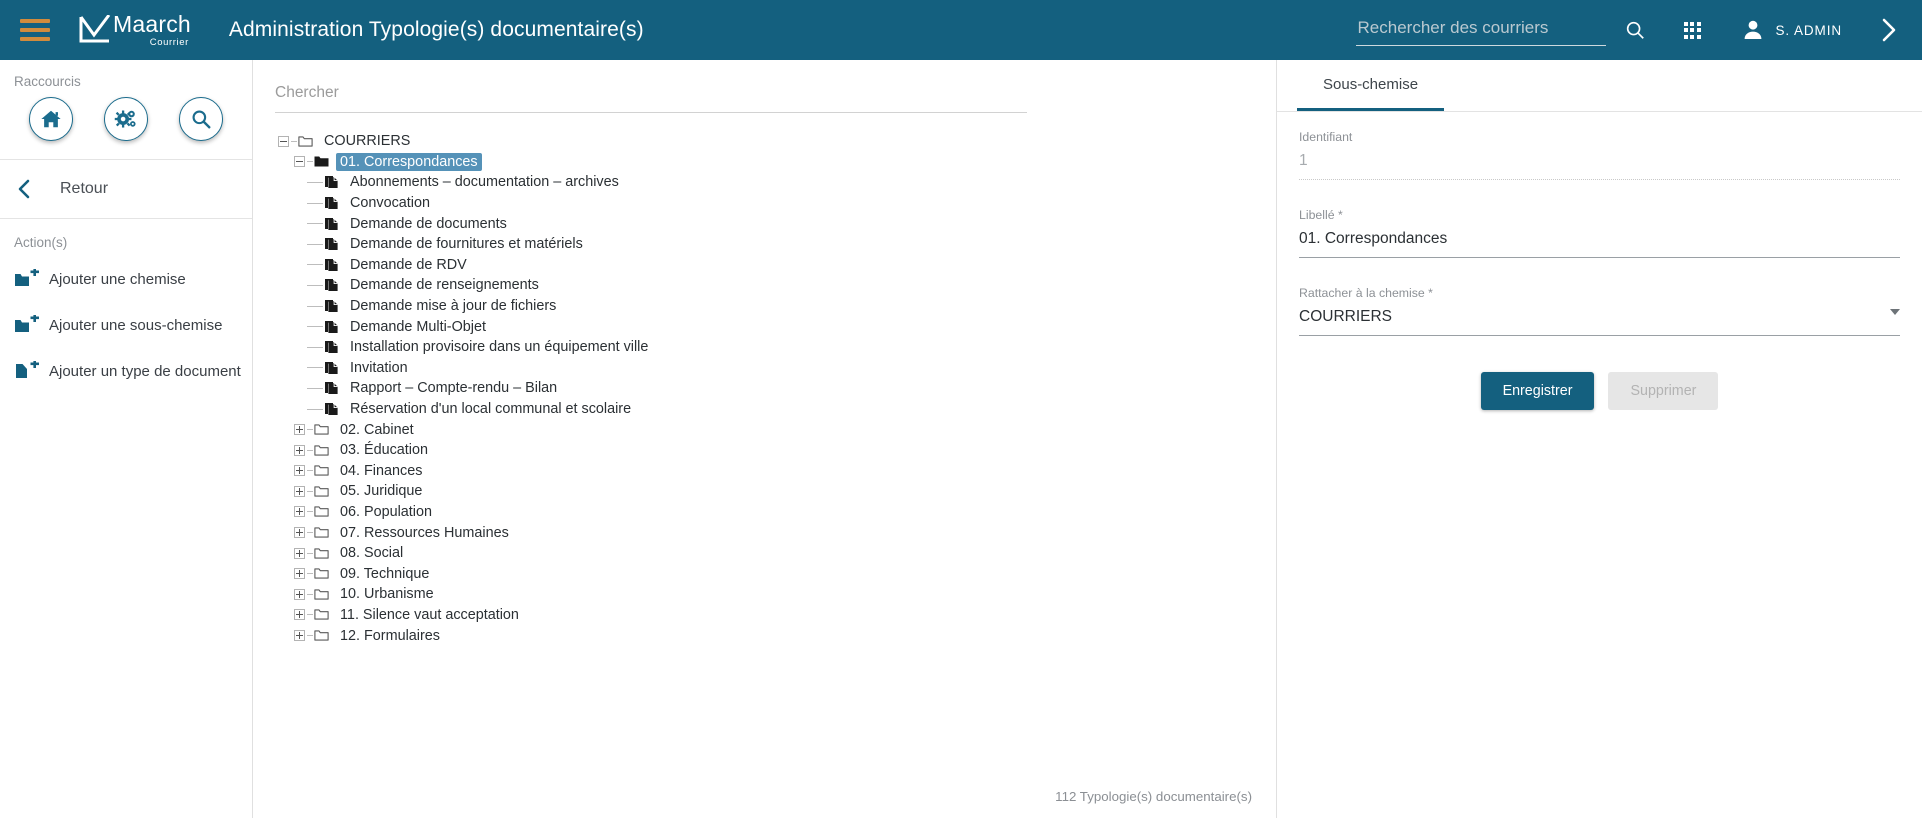  I want to click on tree-node: COURRIERS, so click(764, 141).